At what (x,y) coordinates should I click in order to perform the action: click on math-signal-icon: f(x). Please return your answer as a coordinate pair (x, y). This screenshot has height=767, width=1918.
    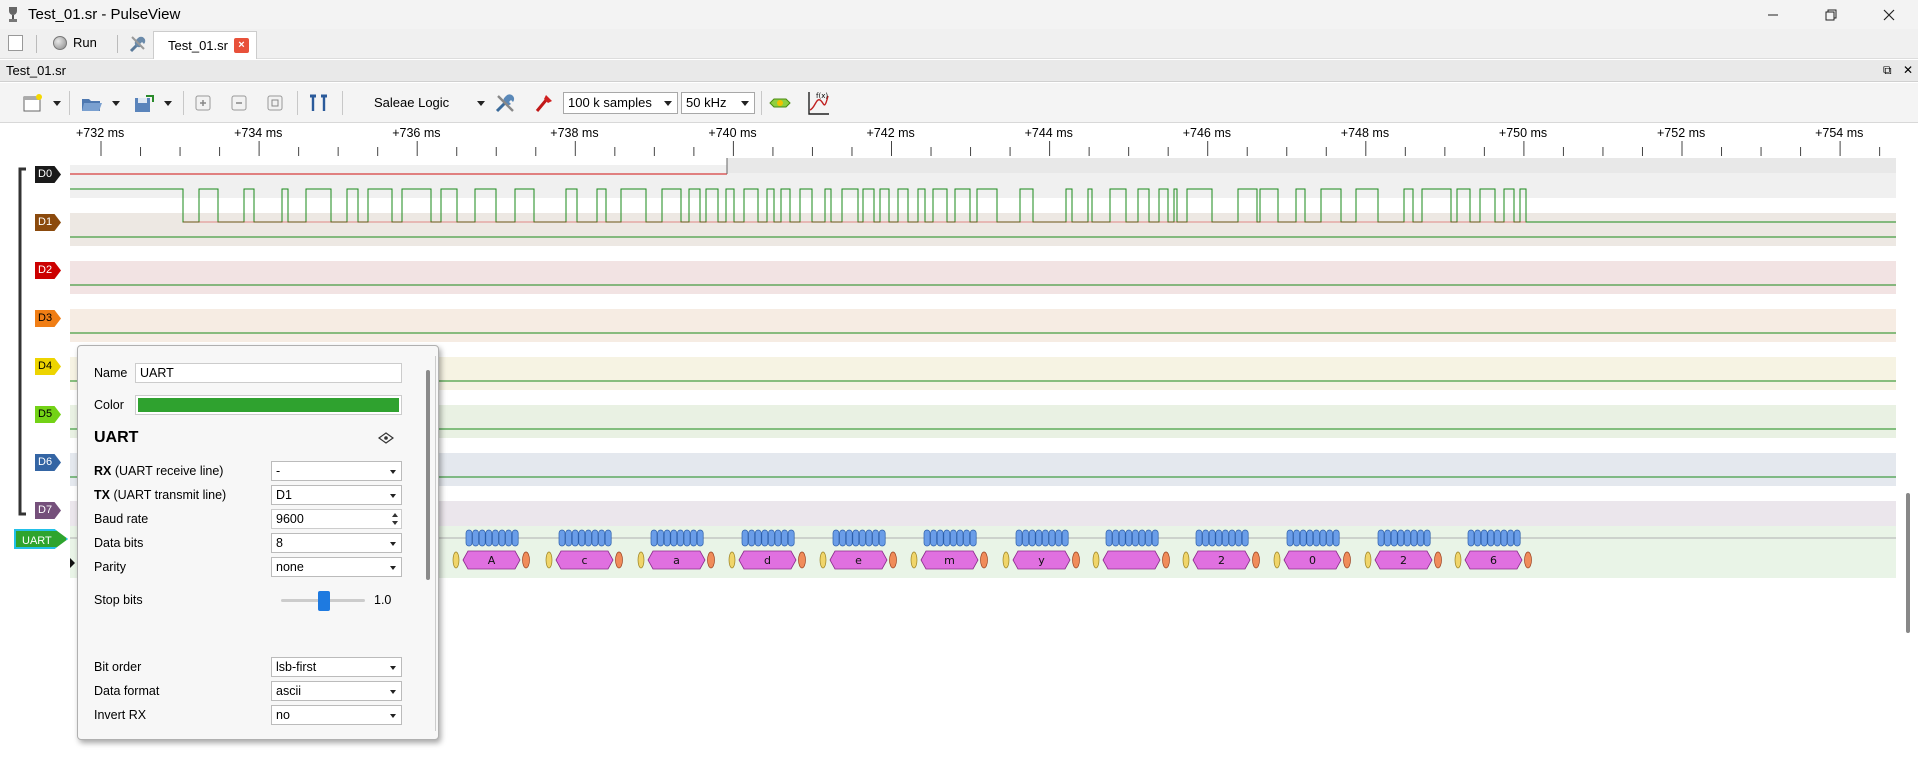
    Looking at the image, I should click on (818, 103).